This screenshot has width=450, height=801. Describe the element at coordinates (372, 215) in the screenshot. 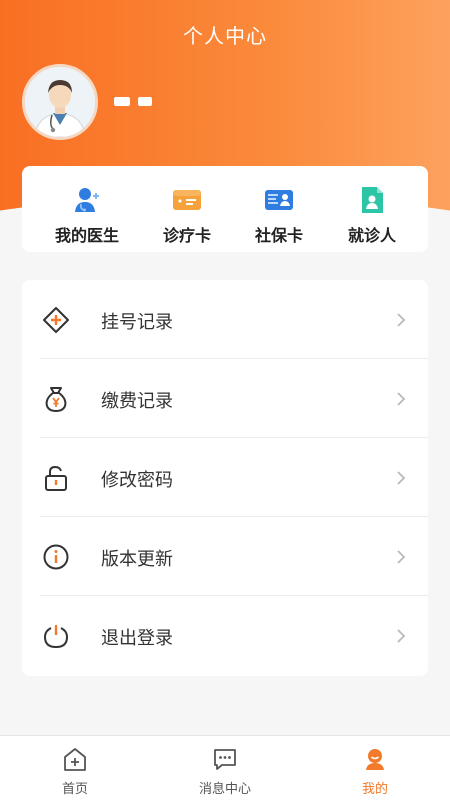

I see `quick-action-patient: 就诊人` at that location.